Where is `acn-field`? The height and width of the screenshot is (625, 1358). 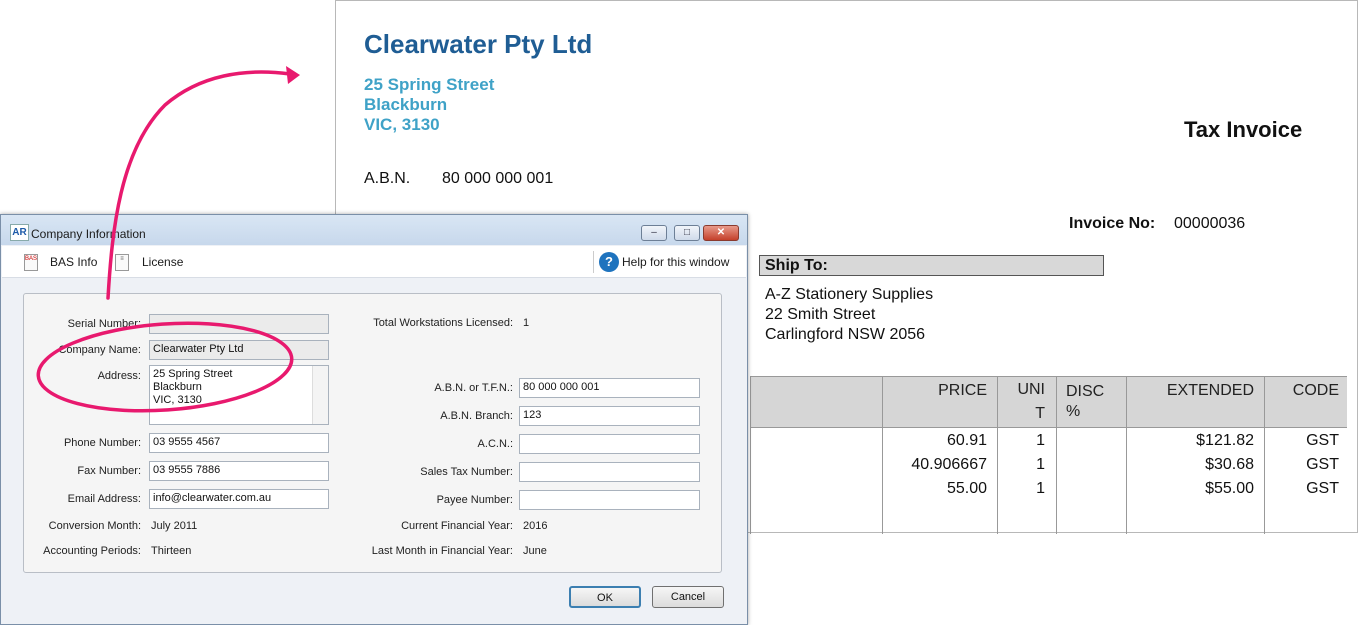
acn-field is located at coordinates (609, 444).